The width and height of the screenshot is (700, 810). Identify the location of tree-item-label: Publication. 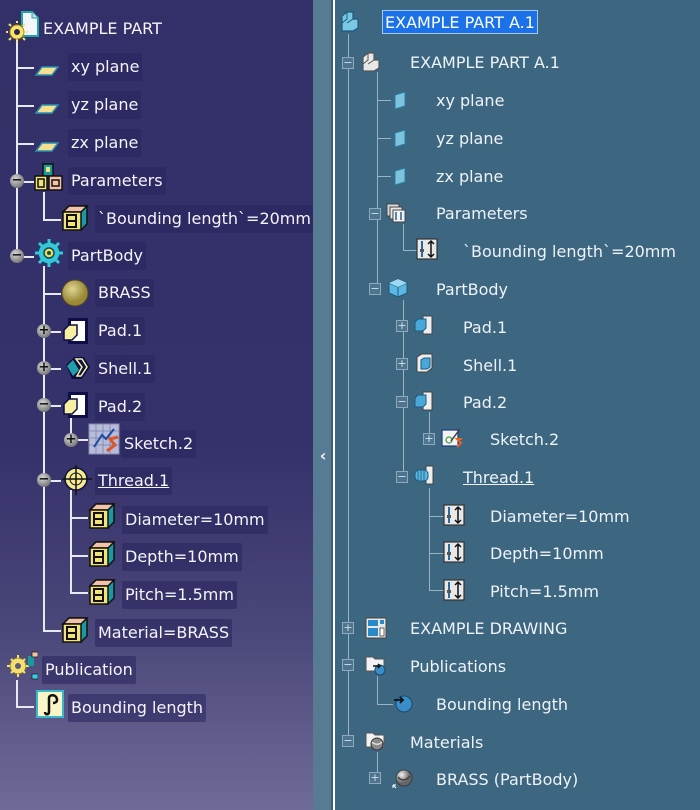
(89, 670).